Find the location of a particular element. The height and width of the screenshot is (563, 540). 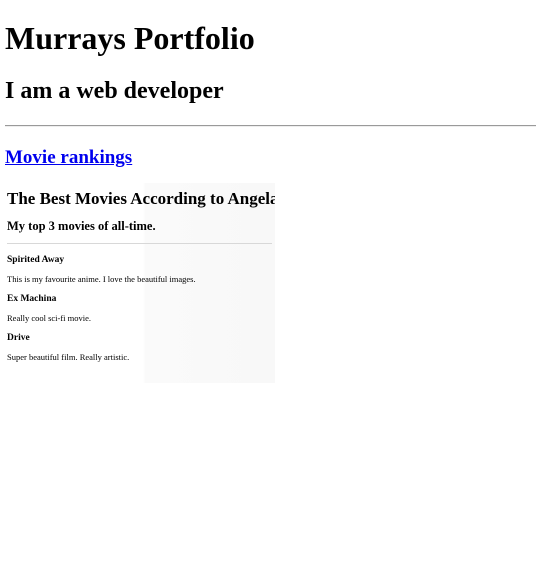

movie-description: Really cool sci-fi movie. is located at coordinates (49, 318).